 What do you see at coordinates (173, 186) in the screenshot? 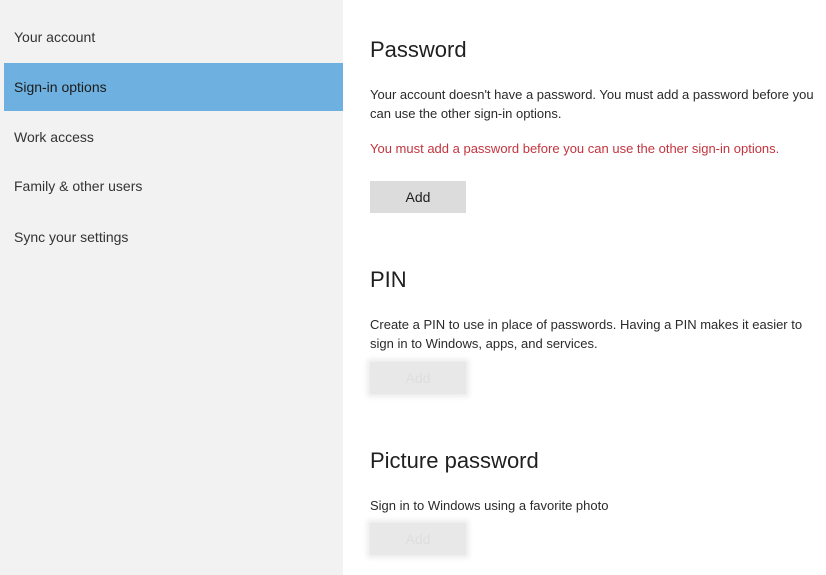
I see `sidebar-item-family-other-users: Family & other users` at bounding box center [173, 186].